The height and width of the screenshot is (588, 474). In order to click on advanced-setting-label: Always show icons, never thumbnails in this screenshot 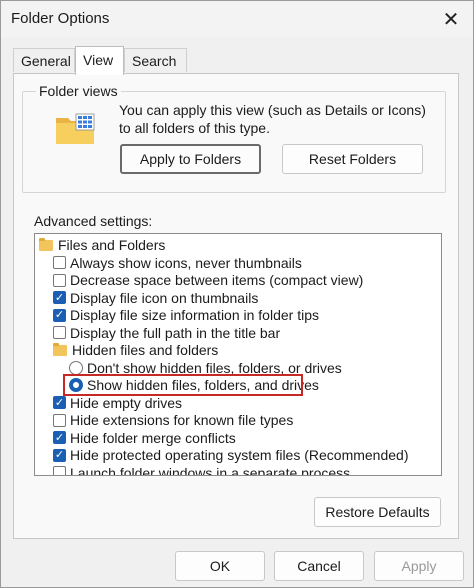, I will do `click(186, 262)`.